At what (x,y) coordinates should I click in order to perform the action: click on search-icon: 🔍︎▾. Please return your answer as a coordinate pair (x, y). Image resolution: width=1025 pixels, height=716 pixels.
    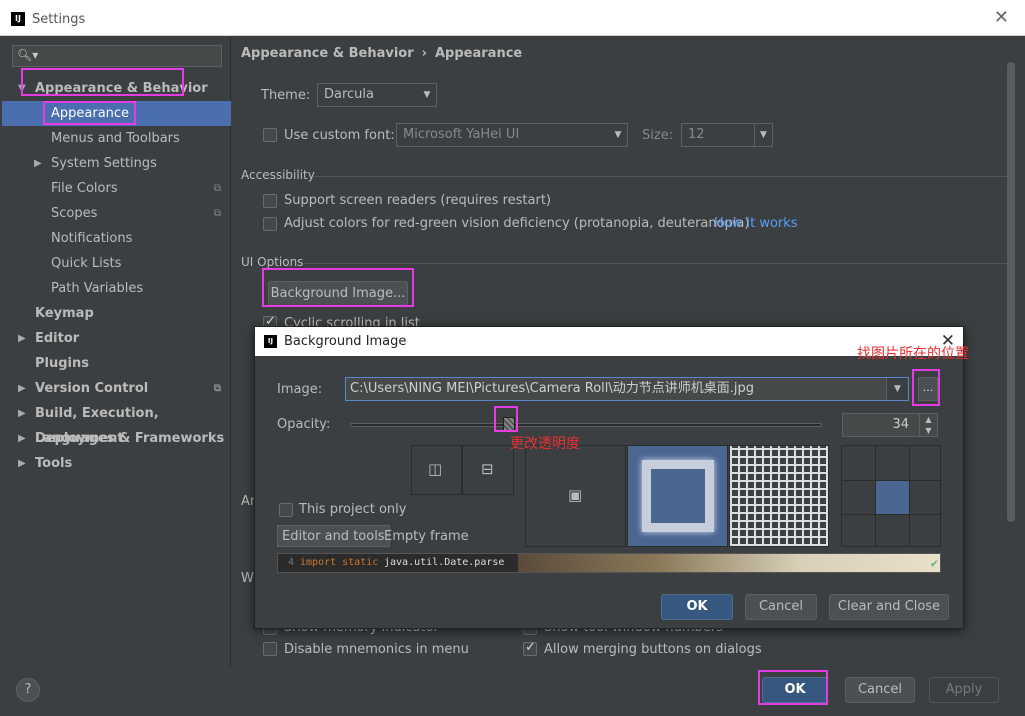
    Looking at the image, I should click on (28, 55).